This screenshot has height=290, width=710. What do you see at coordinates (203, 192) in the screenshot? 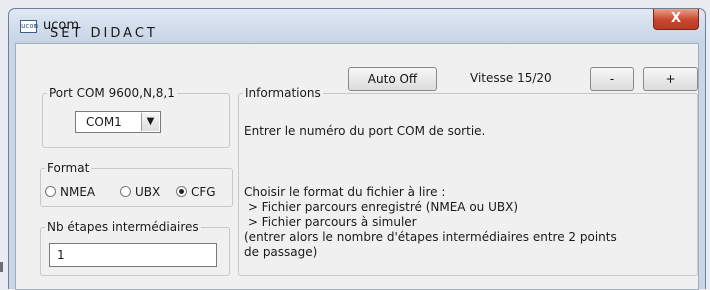
I see `format-option-label: CFG` at bounding box center [203, 192].